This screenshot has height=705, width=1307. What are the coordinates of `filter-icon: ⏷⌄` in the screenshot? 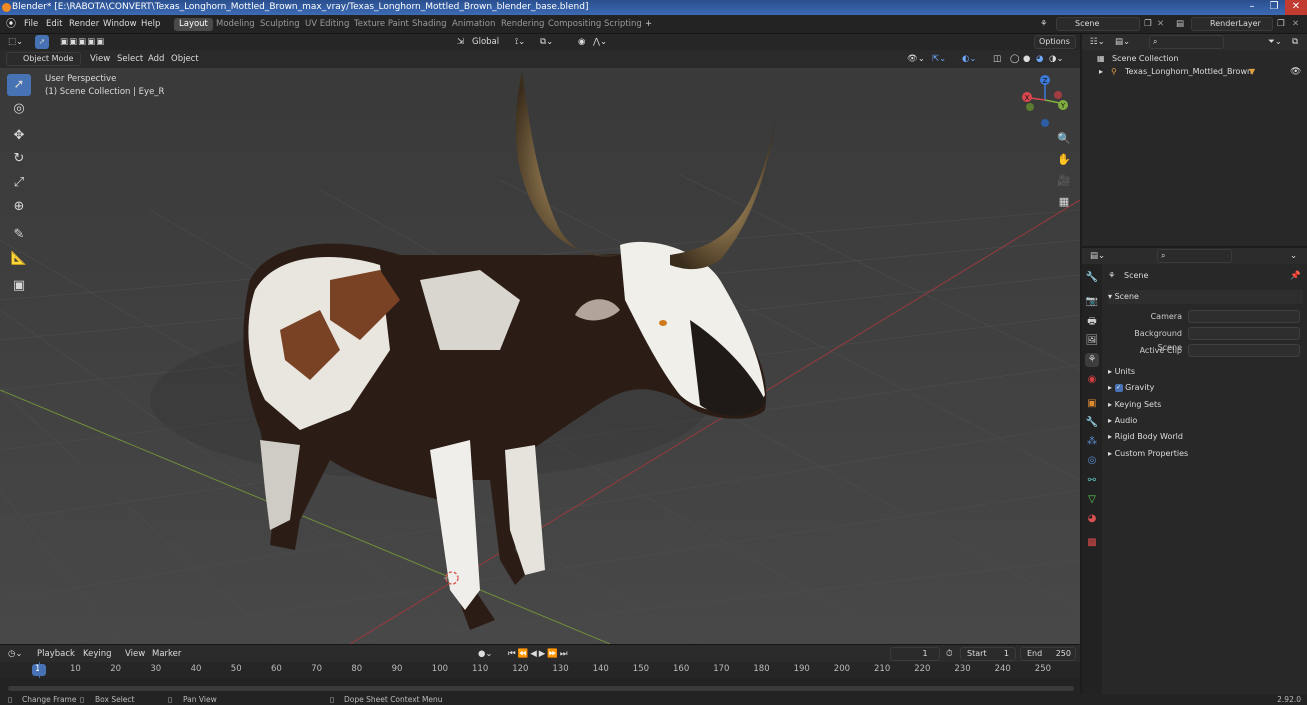 It's located at (1275, 42).